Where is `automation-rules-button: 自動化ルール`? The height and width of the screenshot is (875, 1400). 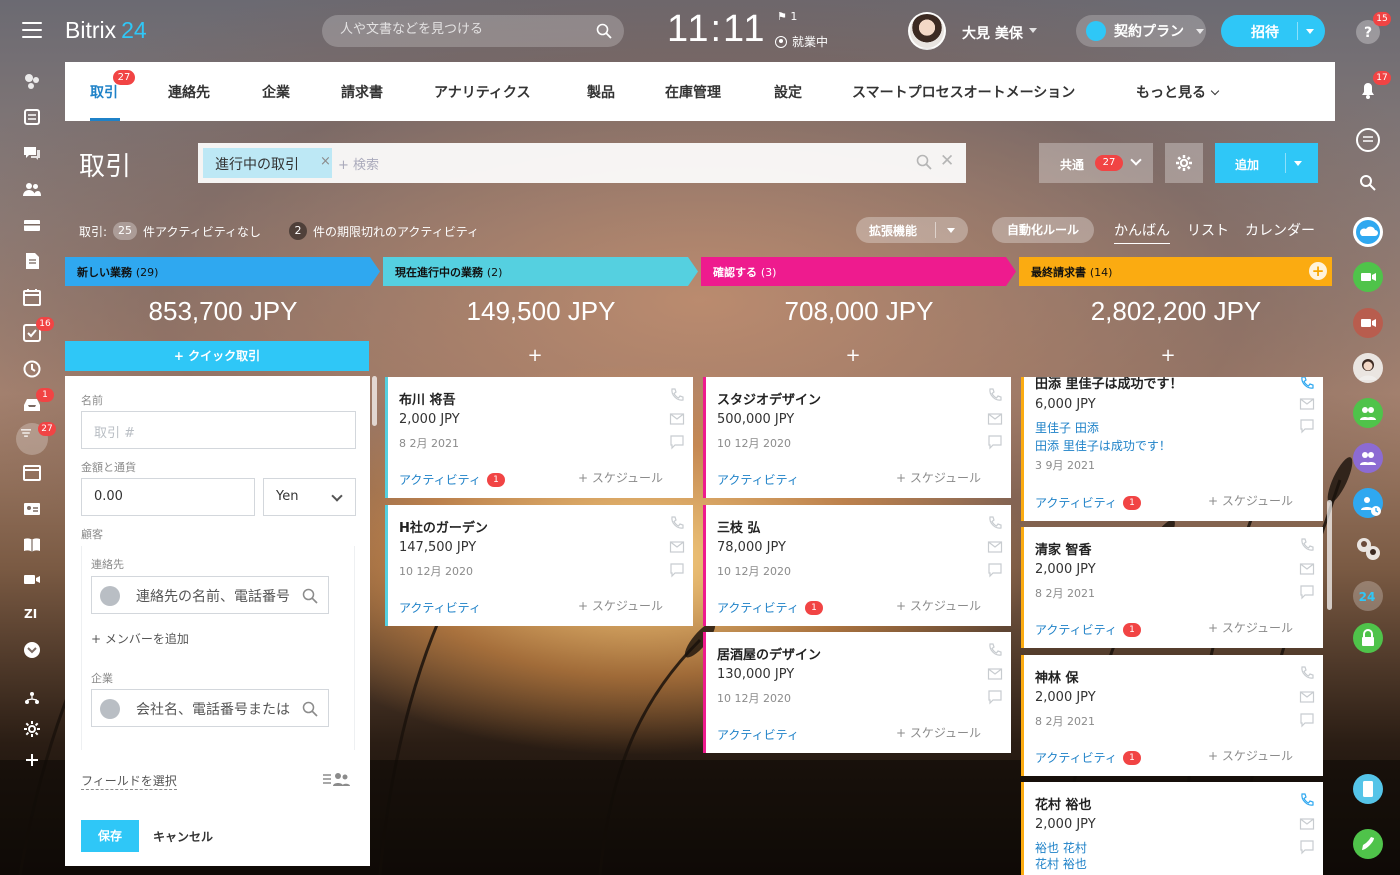 automation-rules-button: 自動化ルール is located at coordinates (1043, 230).